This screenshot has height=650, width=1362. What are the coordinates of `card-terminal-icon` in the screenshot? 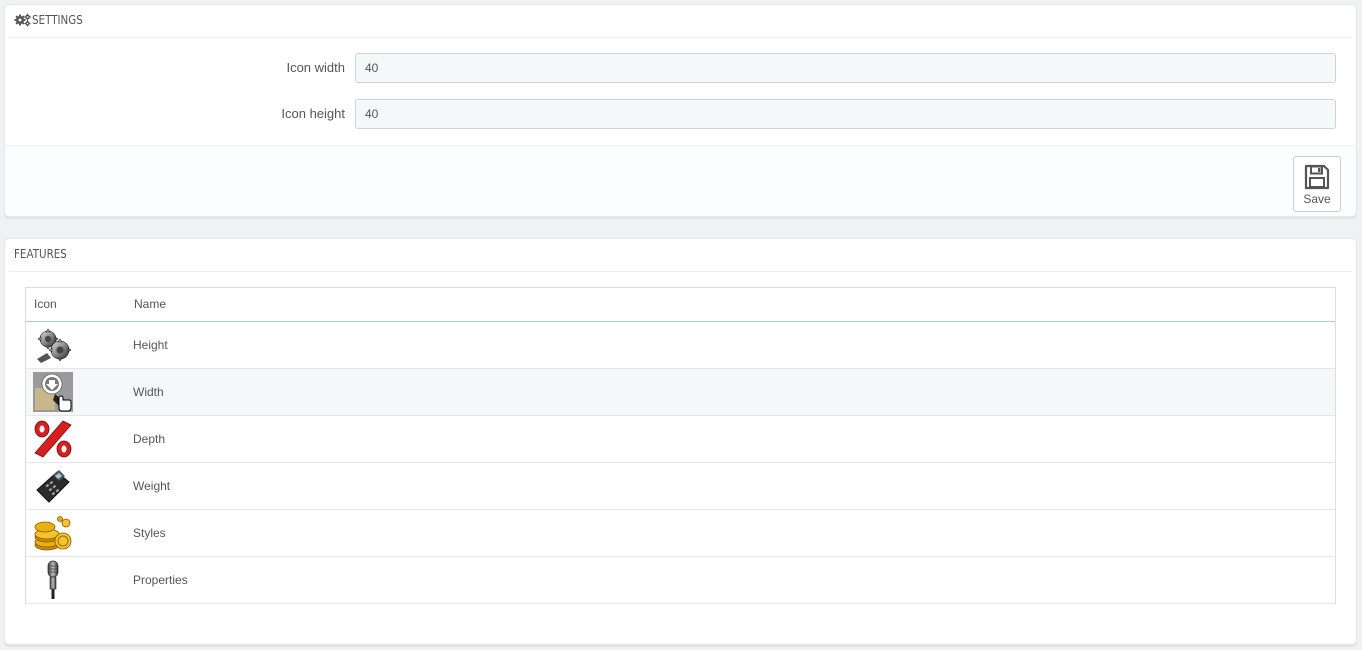 It's located at (53, 486).